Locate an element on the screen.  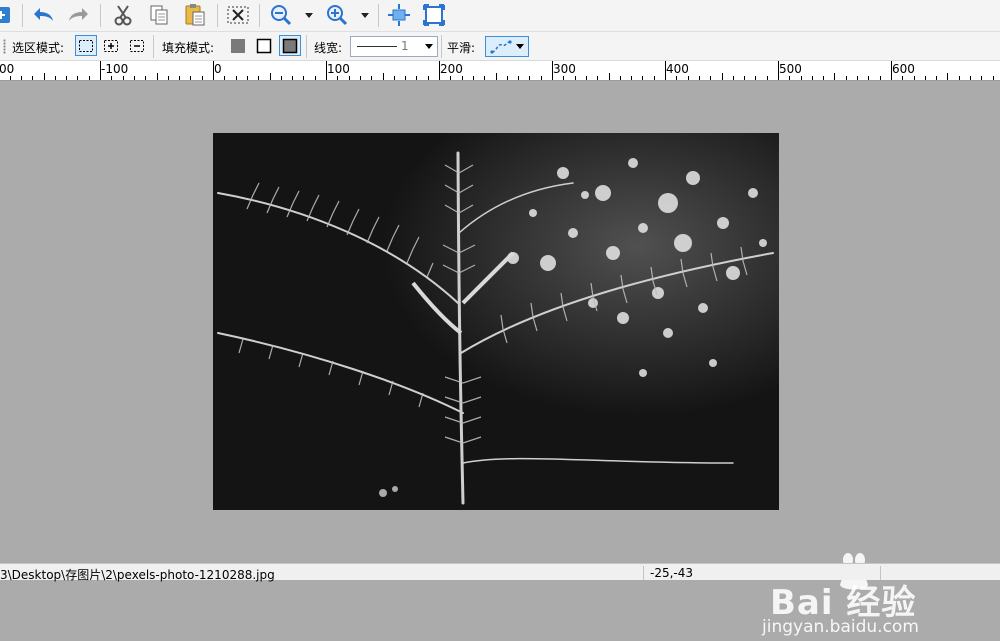
fit-window-icon is located at coordinates (399, 15).